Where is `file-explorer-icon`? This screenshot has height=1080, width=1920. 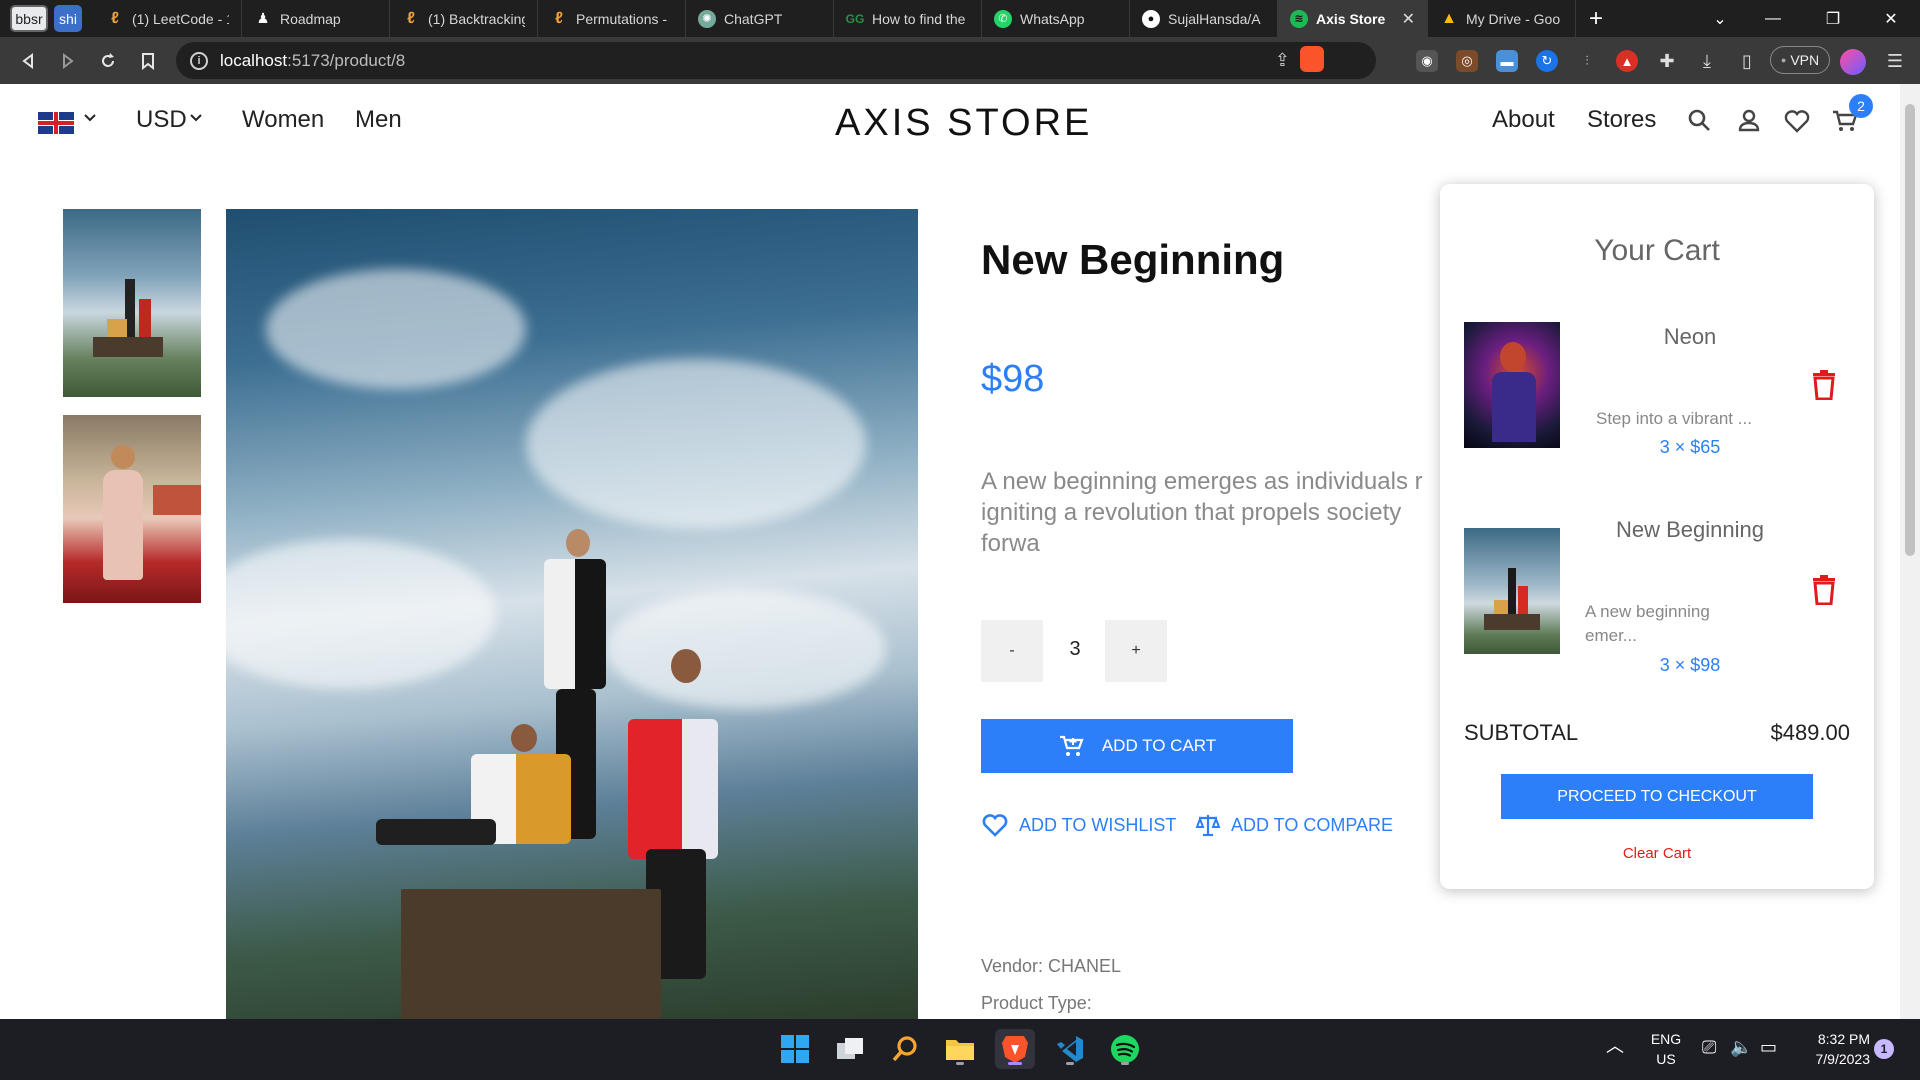
file-explorer-icon is located at coordinates (960, 1049).